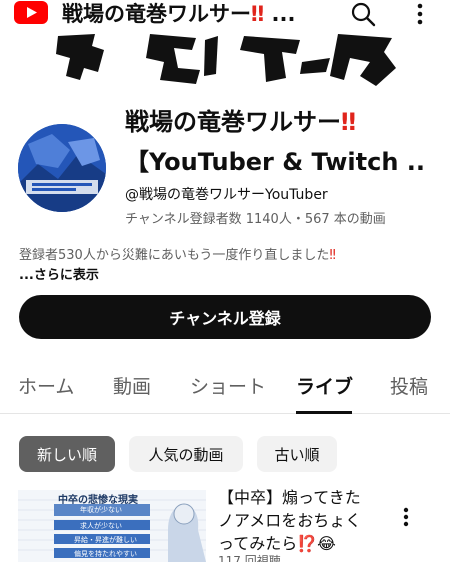  Describe the element at coordinates (98, 500) in the screenshot. I see `thumb-heading: 中卒の悲惨な現実` at that location.